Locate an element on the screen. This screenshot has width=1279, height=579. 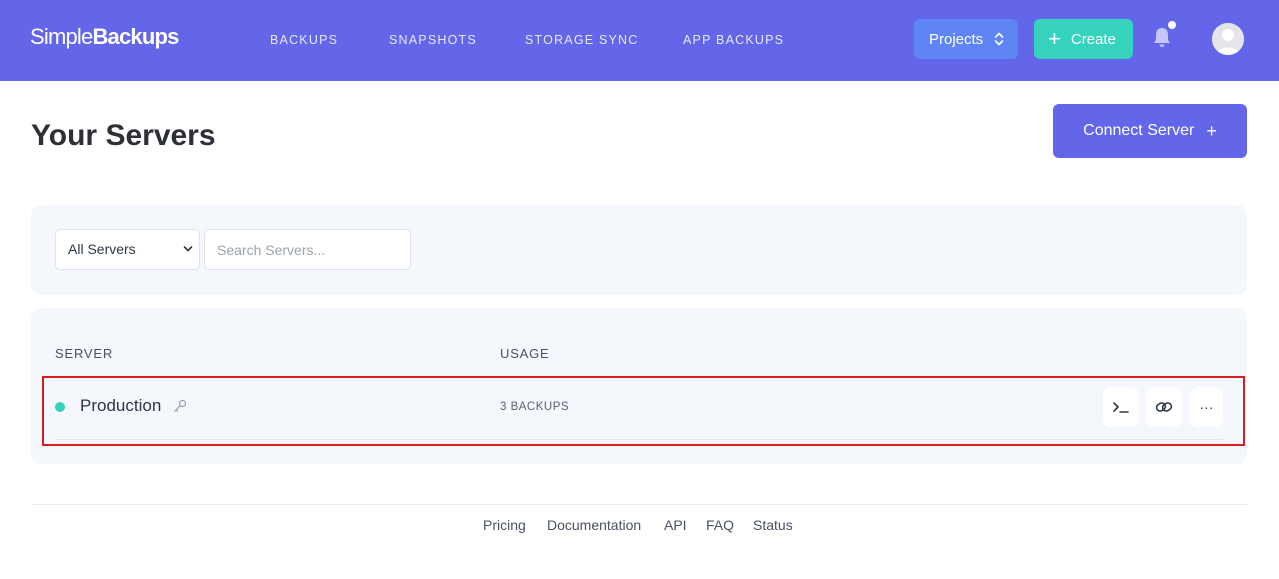
nav-snapshots: SNAPSHOTS is located at coordinates (433, 40).